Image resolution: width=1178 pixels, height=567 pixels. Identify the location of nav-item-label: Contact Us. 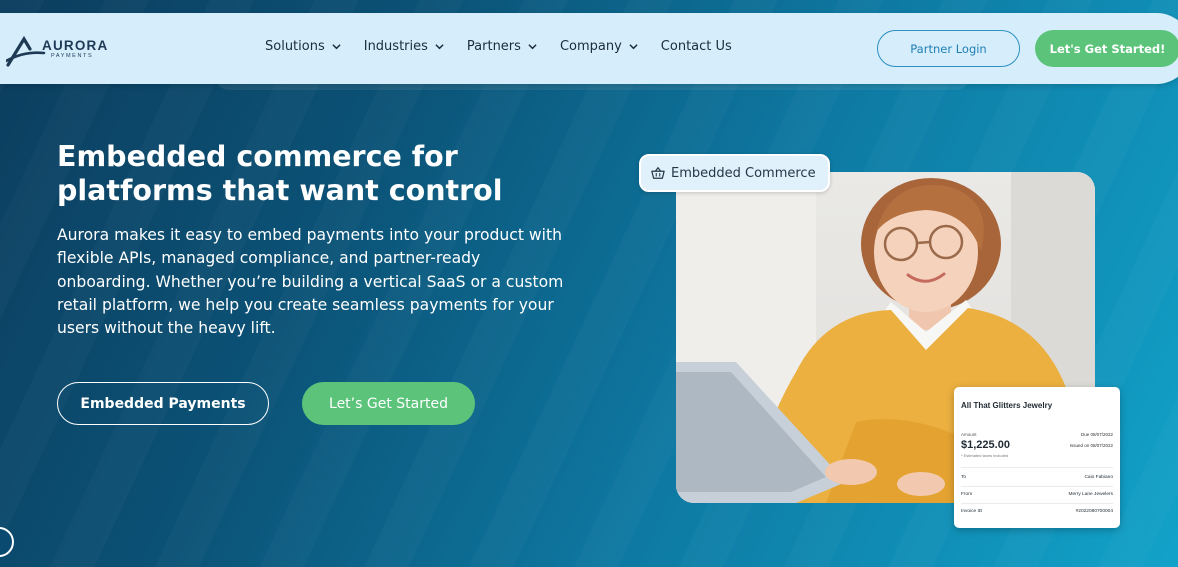
(696, 46).